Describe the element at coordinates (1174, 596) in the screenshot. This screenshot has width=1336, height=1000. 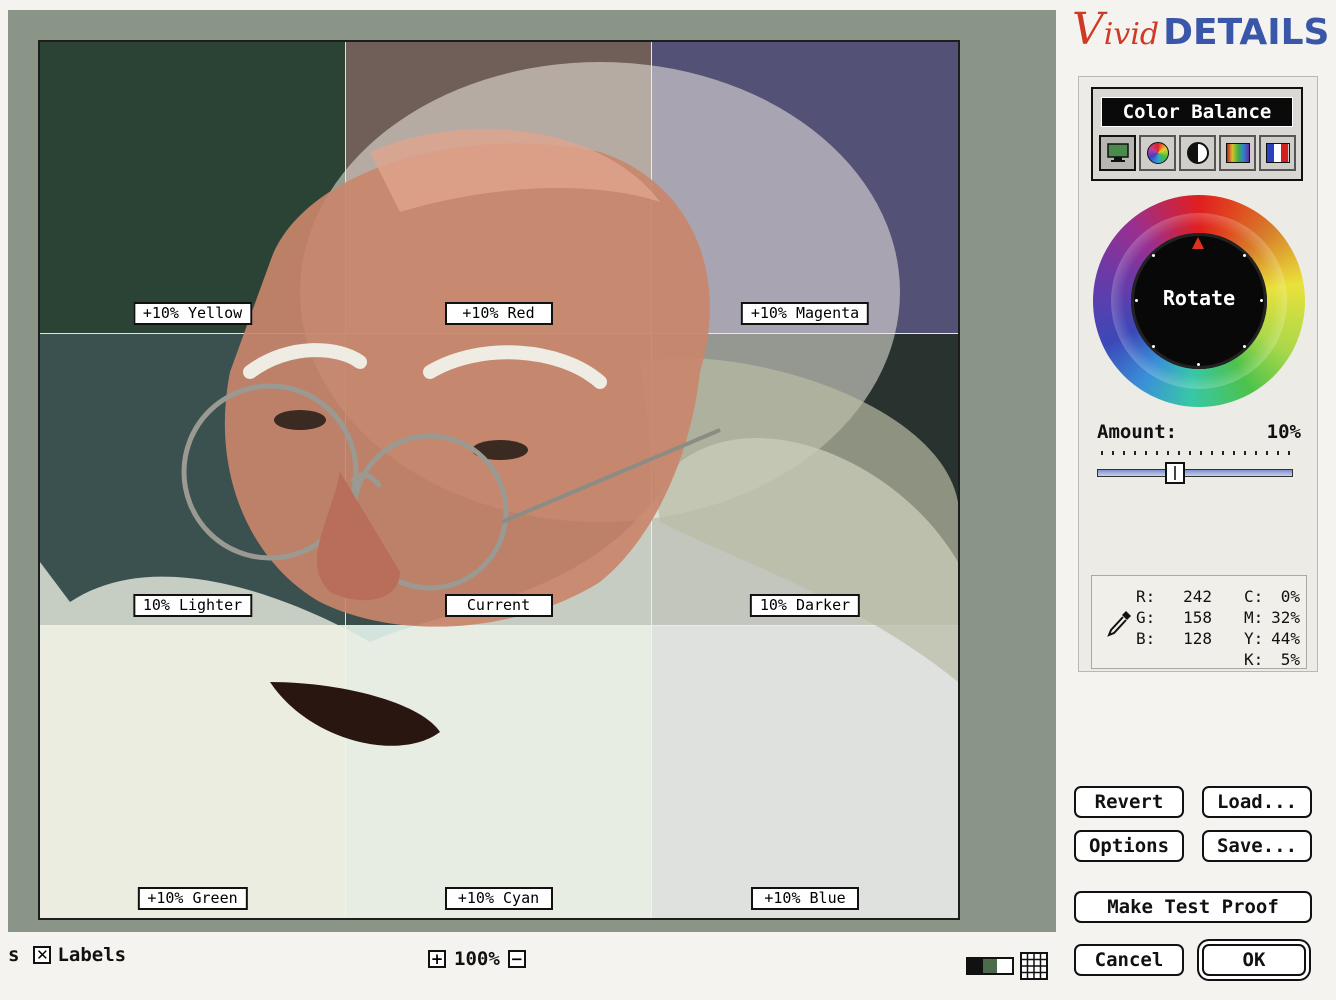
I see `rgb-r-row: R: 242` at that location.